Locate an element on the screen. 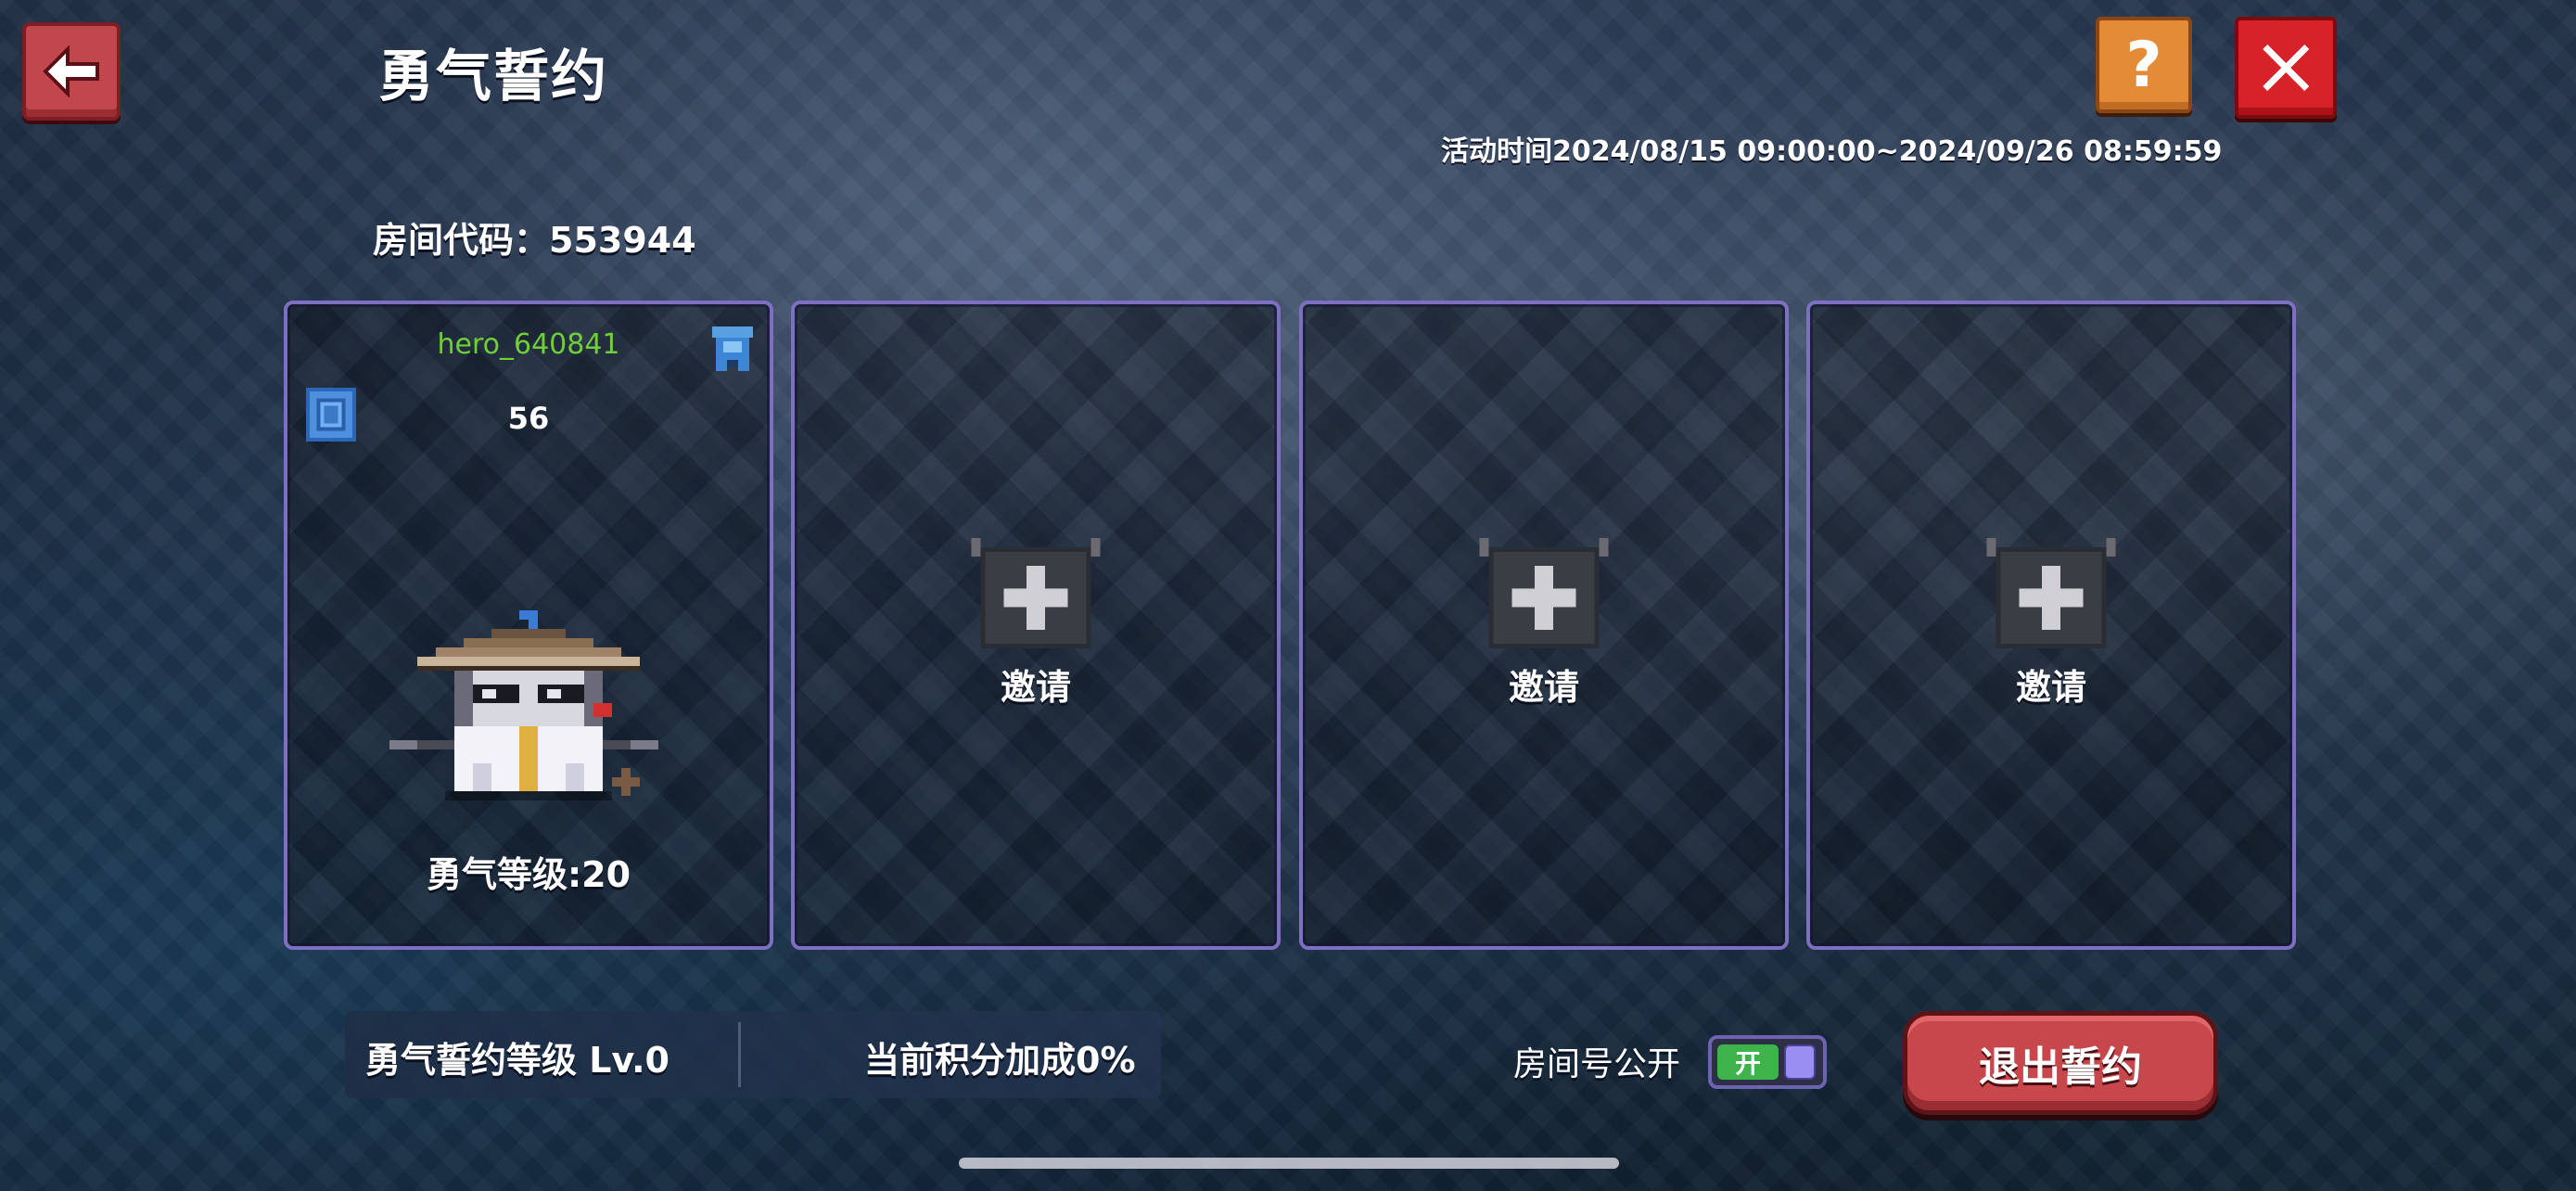 The height and width of the screenshot is (1191, 2576). close-x-icon is located at coordinates (2286, 68).